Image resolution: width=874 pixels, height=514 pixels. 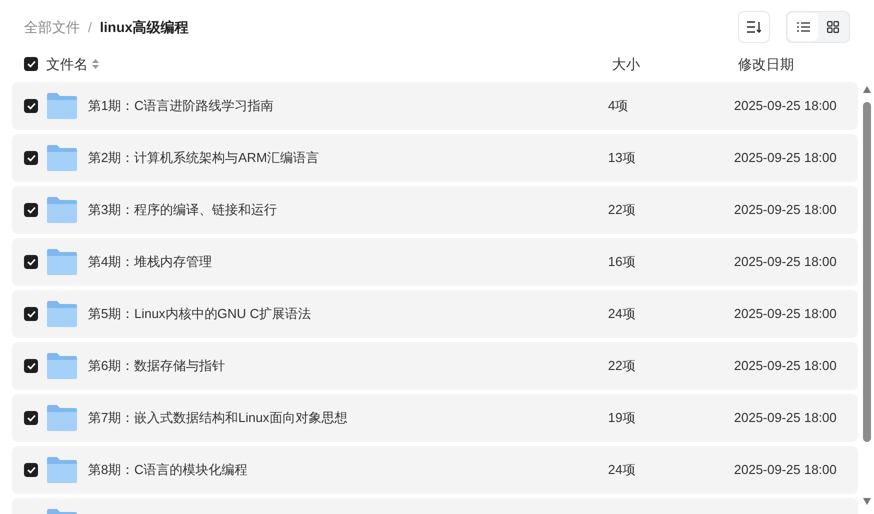 I want to click on column-header: 文件名, so click(x=67, y=64).